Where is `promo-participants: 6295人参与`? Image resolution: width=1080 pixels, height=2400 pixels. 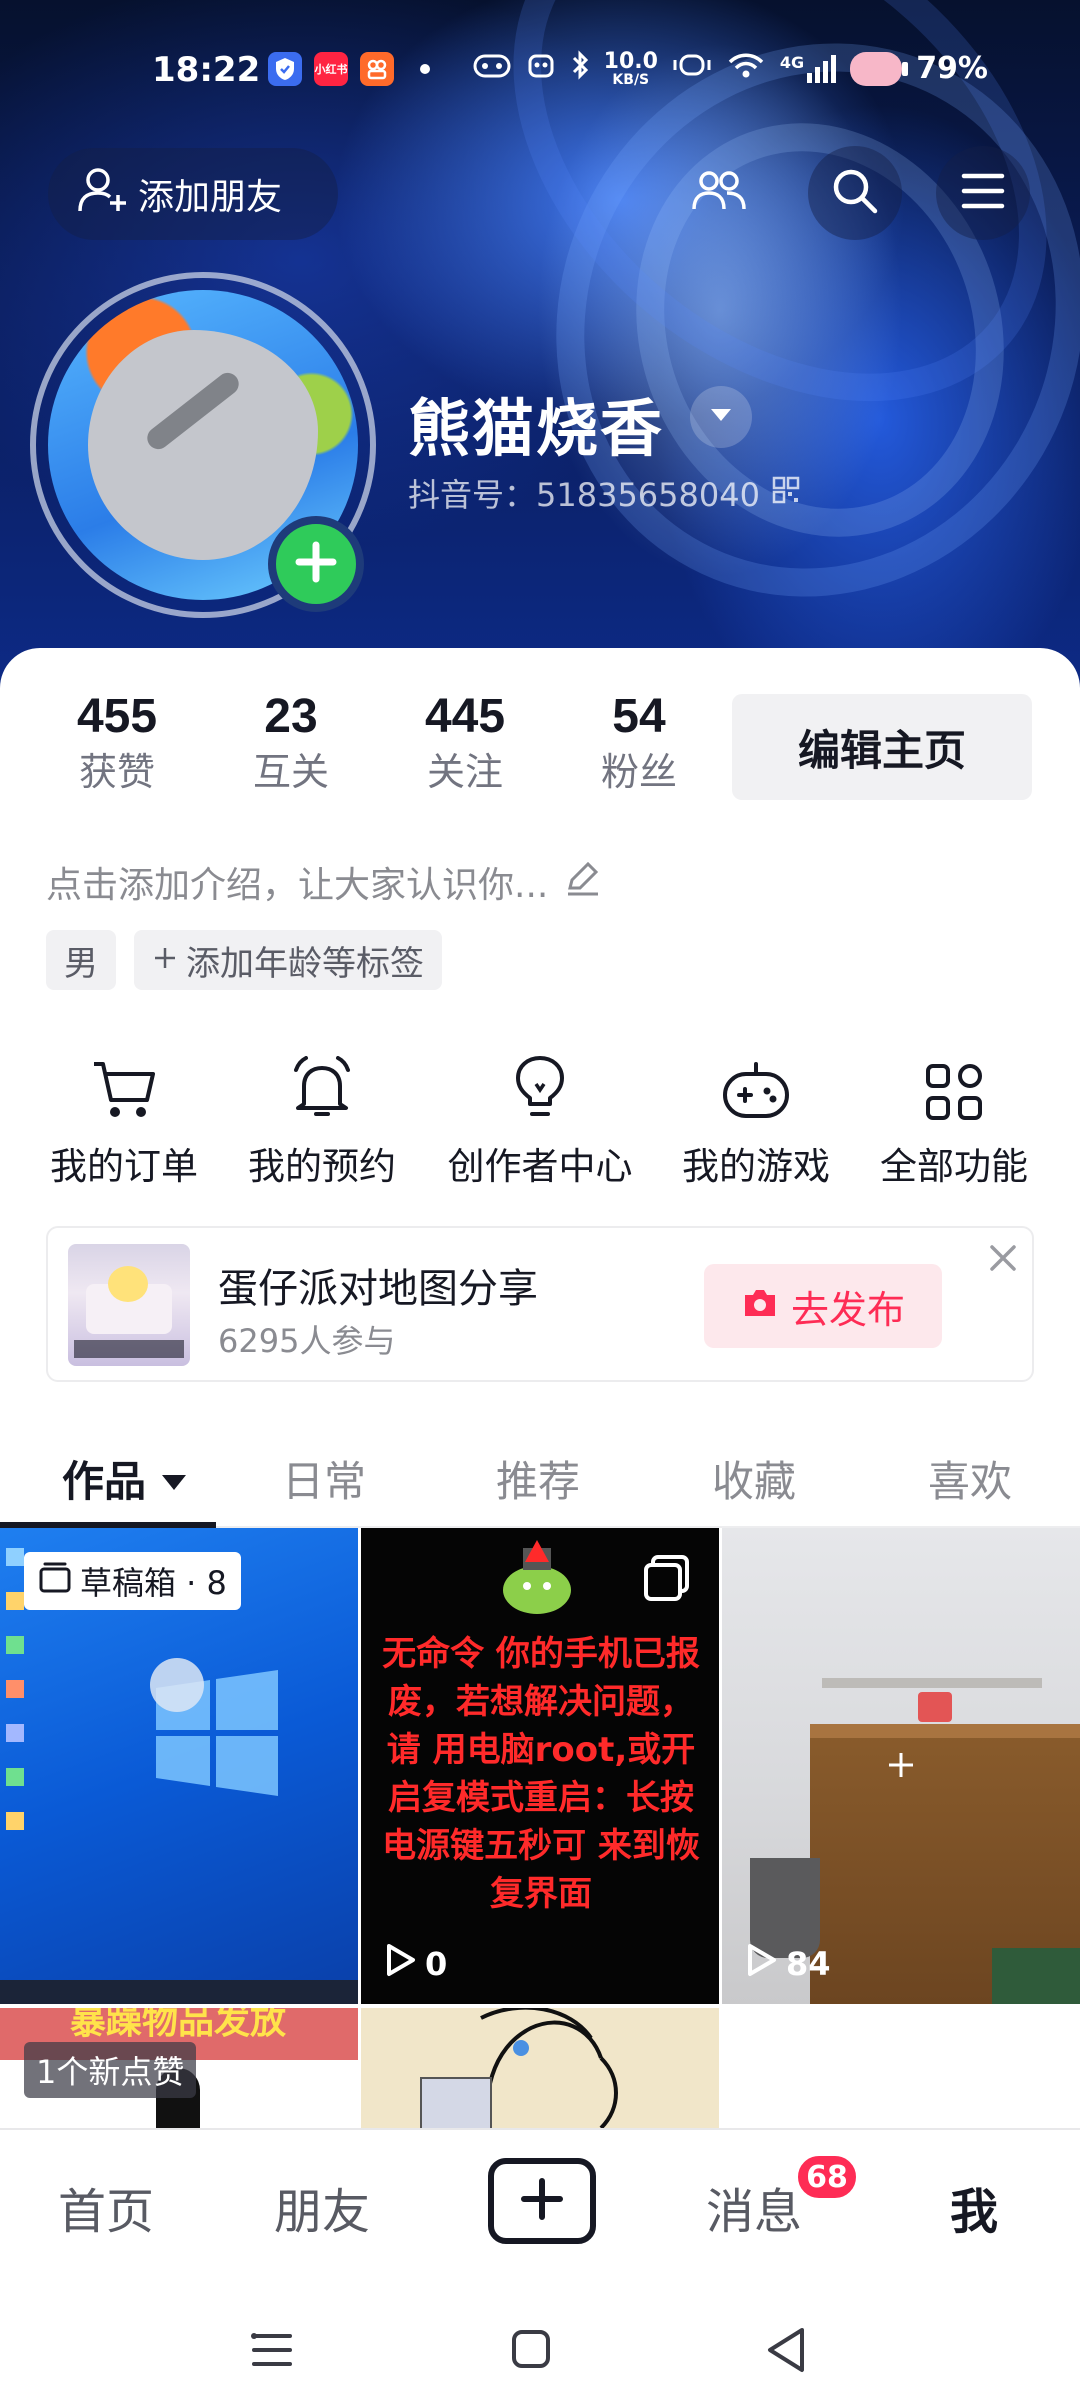 promo-participants: 6295人参与 is located at coordinates (307, 1341).